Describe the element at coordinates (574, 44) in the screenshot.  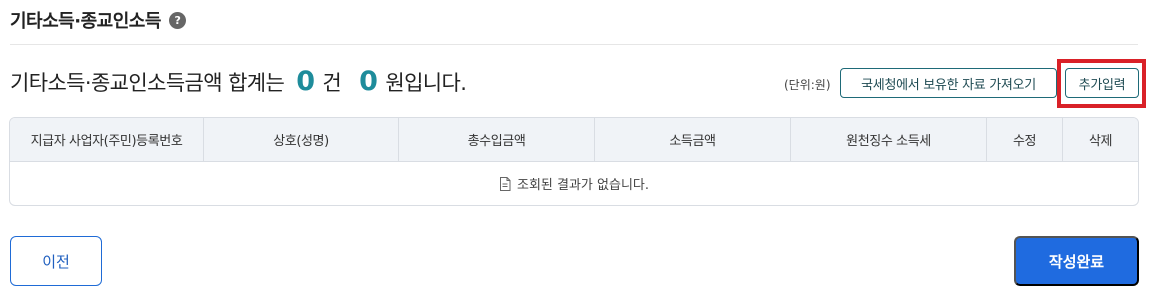
I see `divider` at that location.